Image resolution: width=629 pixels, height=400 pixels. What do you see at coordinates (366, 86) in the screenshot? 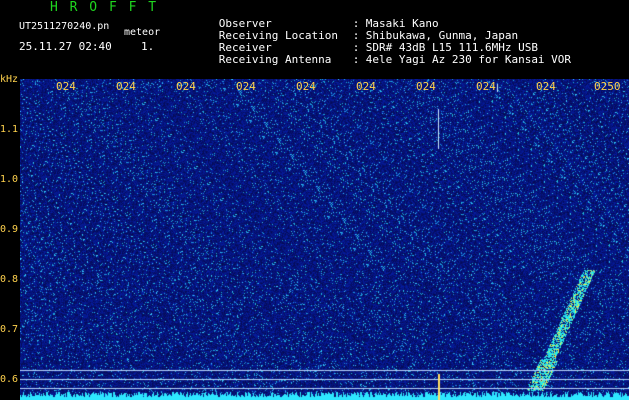
I see `x-tick-6: 024` at bounding box center [366, 86].